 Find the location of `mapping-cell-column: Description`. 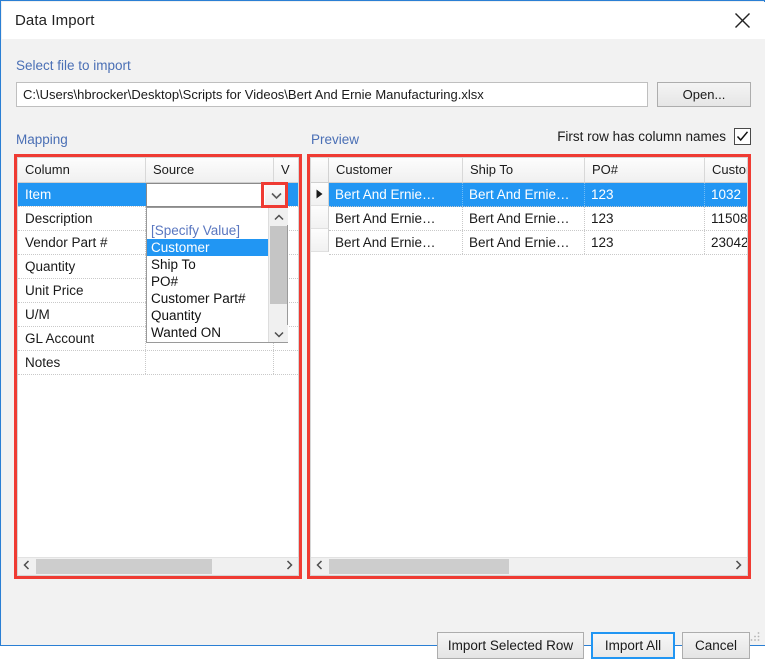

mapping-cell-column: Description is located at coordinates (82, 218).